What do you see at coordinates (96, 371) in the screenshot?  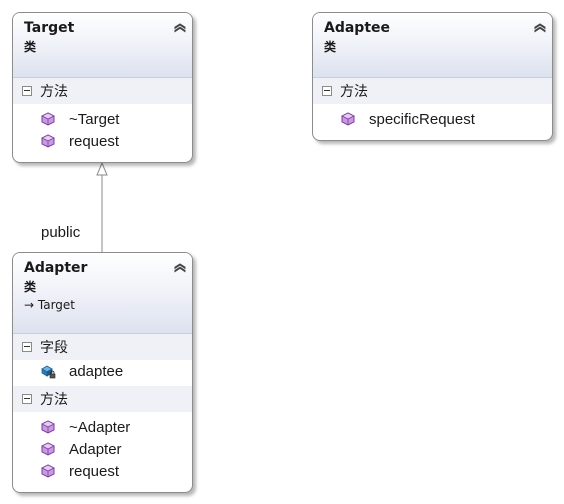 I see `member-label: adaptee` at bounding box center [96, 371].